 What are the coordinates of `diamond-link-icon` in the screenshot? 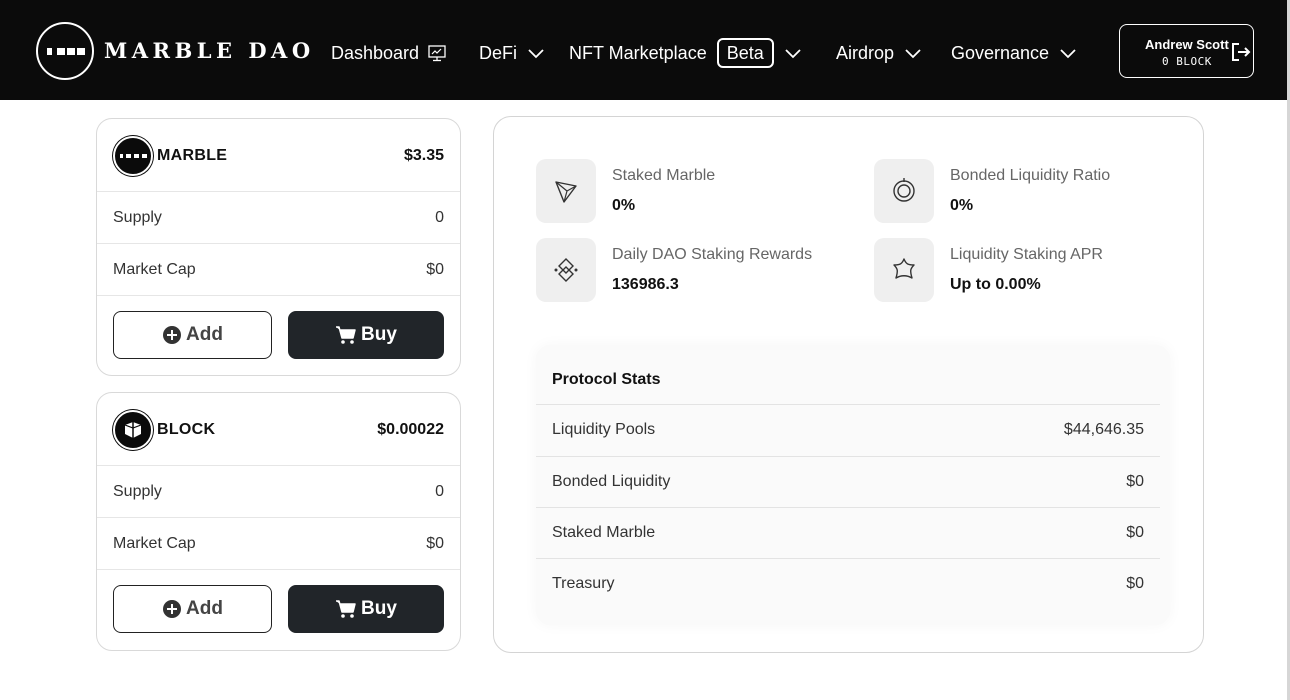 It's located at (566, 270).